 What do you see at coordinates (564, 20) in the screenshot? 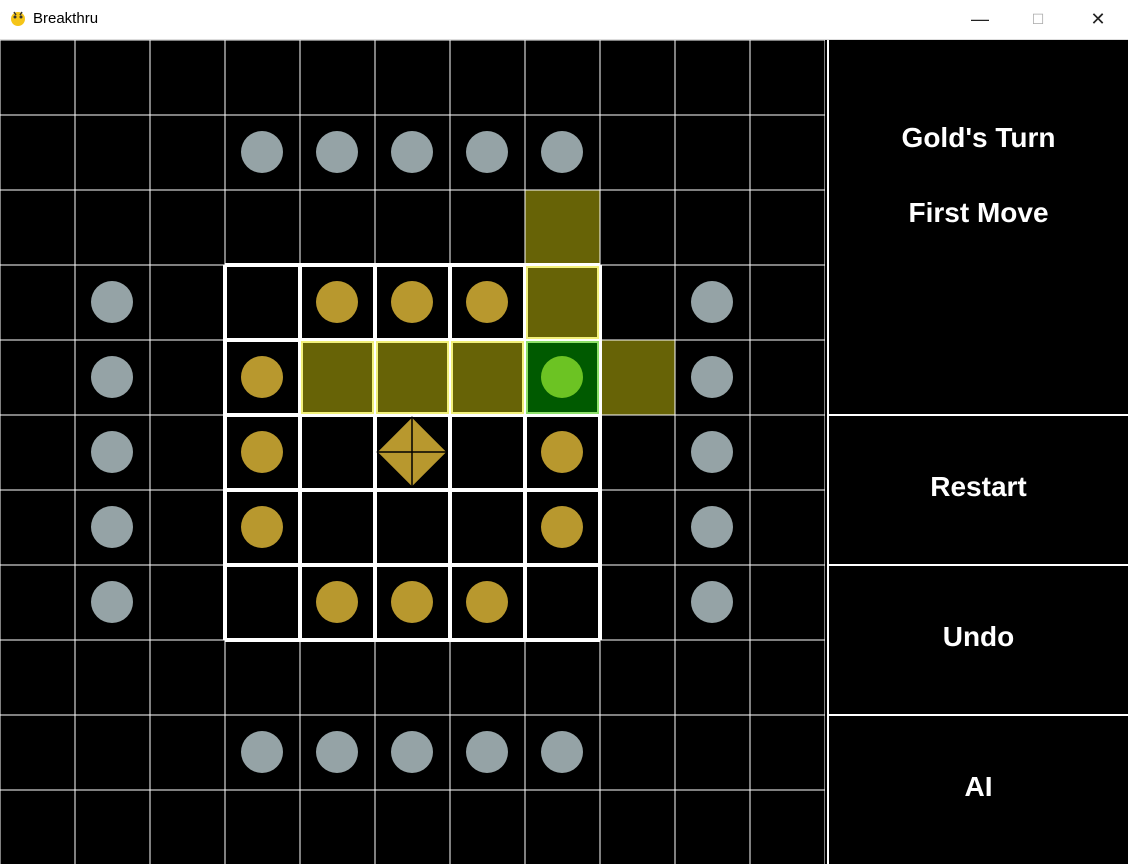
I see `window-titlebar: Breakthru — ☐ ✕` at bounding box center [564, 20].